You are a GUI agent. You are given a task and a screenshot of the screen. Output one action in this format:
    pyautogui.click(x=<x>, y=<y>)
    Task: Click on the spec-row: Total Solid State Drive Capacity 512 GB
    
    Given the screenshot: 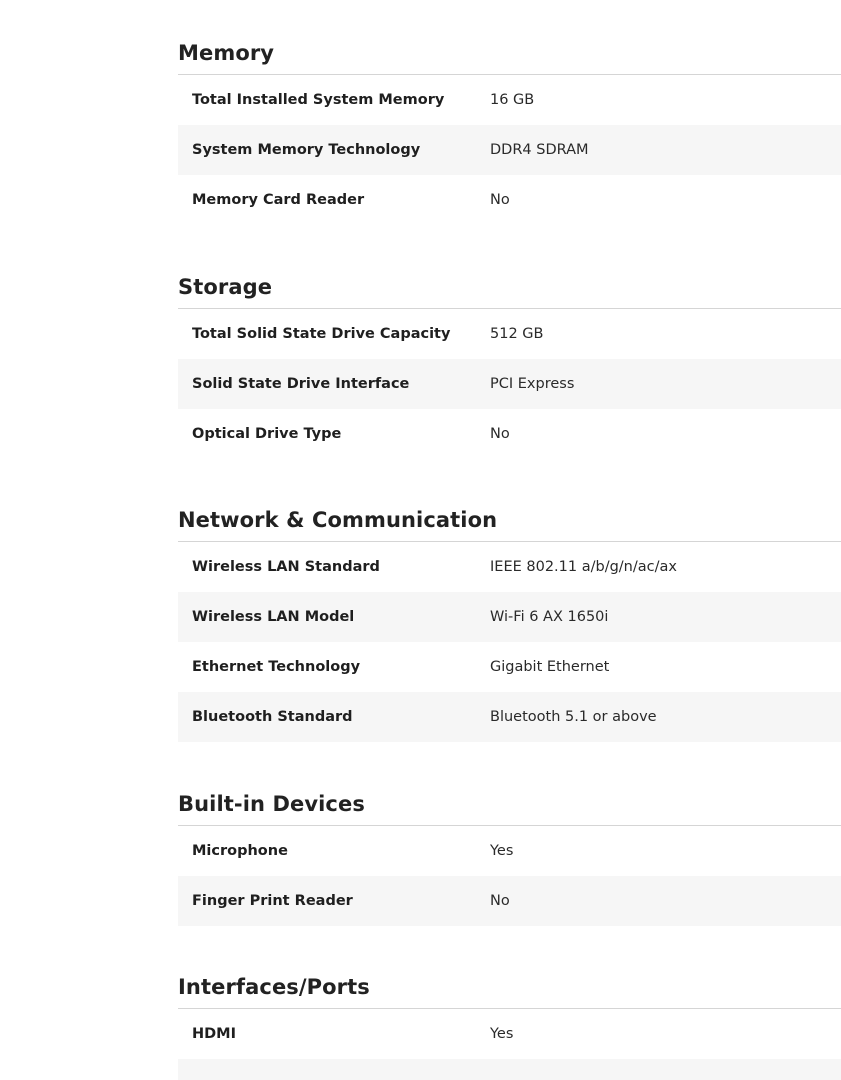 What is the action you would take?
    pyautogui.click(x=509, y=334)
    